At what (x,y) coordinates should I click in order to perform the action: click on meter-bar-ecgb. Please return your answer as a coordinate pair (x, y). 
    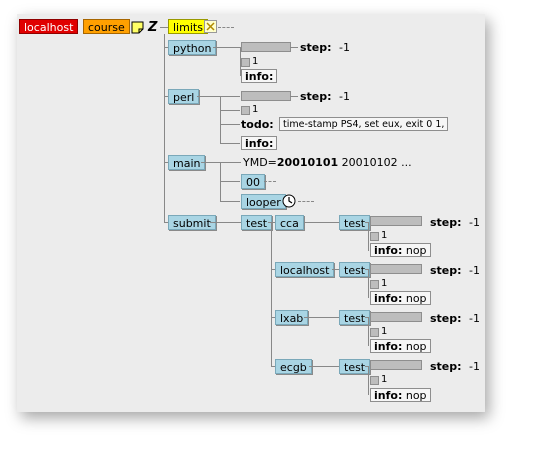
    Looking at the image, I should click on (396, 365).